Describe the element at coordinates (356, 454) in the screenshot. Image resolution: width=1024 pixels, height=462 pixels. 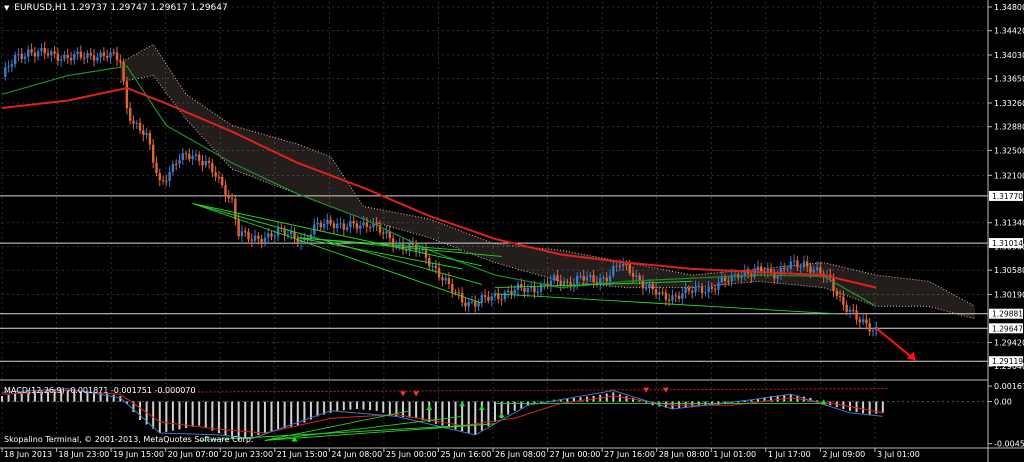
I see `x-tick-label: 24 Jun 08:00` at that location.